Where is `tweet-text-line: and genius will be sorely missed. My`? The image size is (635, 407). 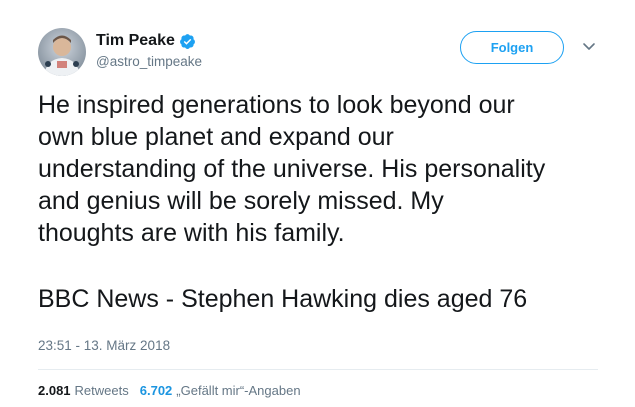
tweet-text-line: and genius will be sorely missed. My is located at coordinates (241, 201).